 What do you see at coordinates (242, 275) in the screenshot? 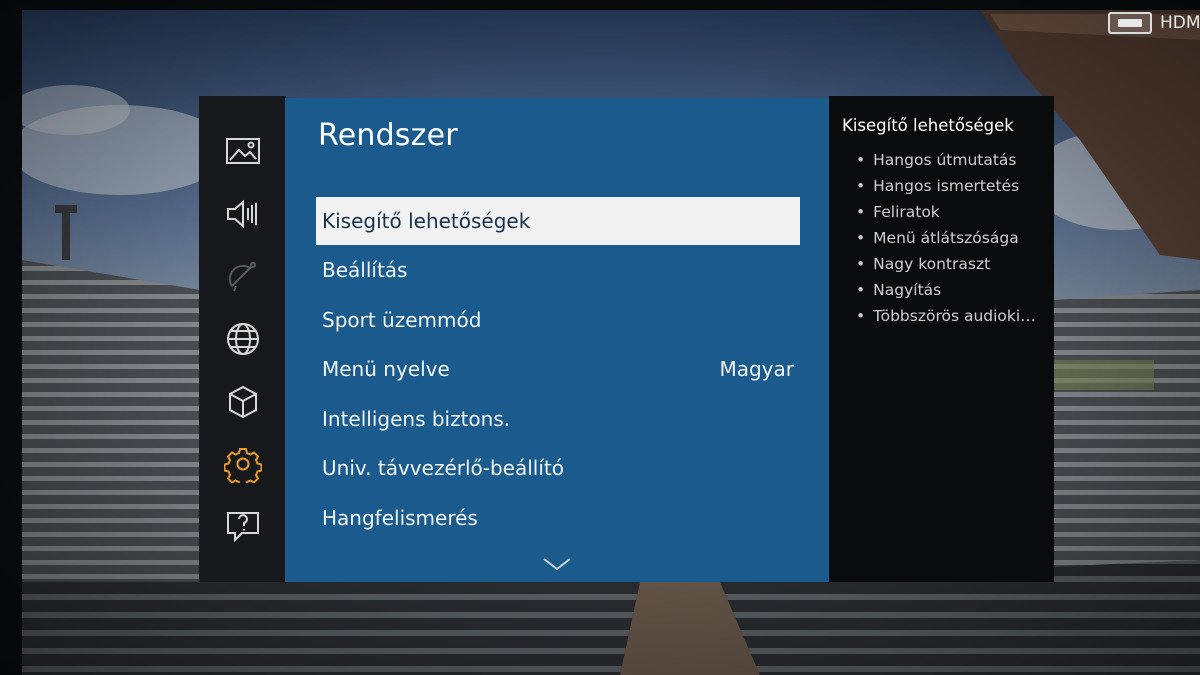
I see `broadcast-icon` at bounding box center [242, 275].